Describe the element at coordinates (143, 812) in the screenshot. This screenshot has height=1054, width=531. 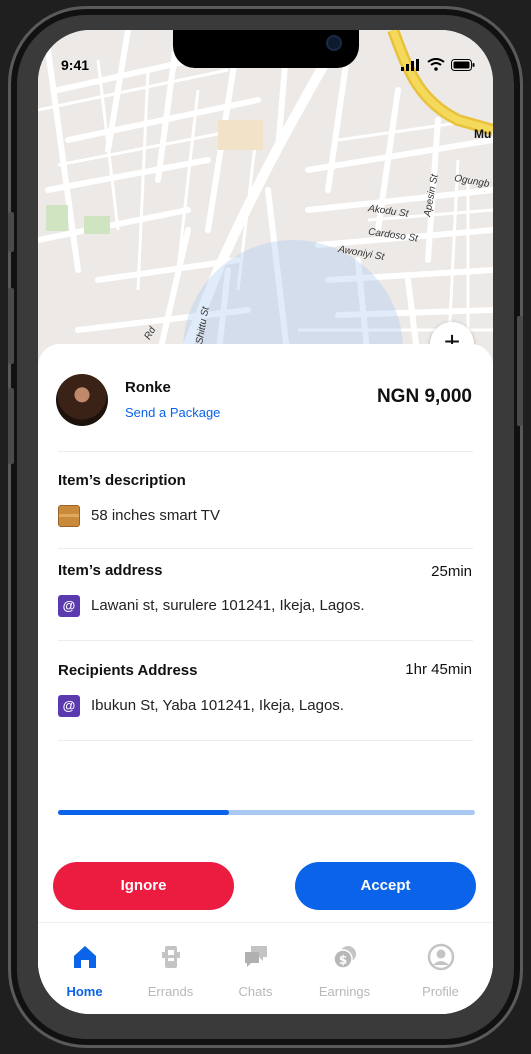
I see `progress-fill` at that location.